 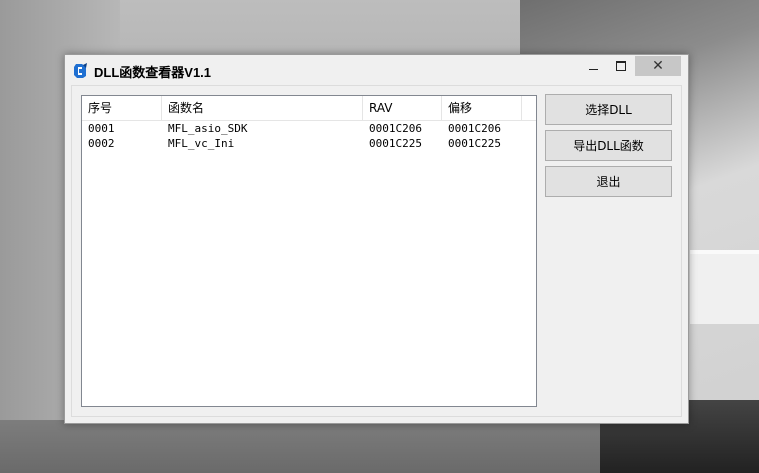 I want to click on app-logo-icon, so click(x=81, y=71).